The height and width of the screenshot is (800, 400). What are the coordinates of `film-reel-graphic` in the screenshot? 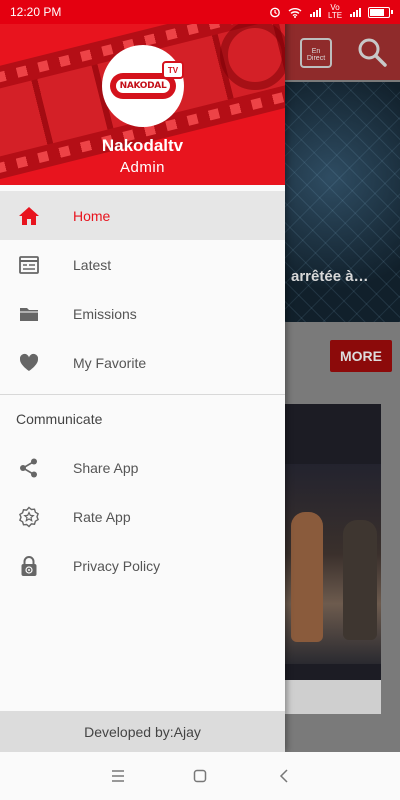 It's located at (252, 55).